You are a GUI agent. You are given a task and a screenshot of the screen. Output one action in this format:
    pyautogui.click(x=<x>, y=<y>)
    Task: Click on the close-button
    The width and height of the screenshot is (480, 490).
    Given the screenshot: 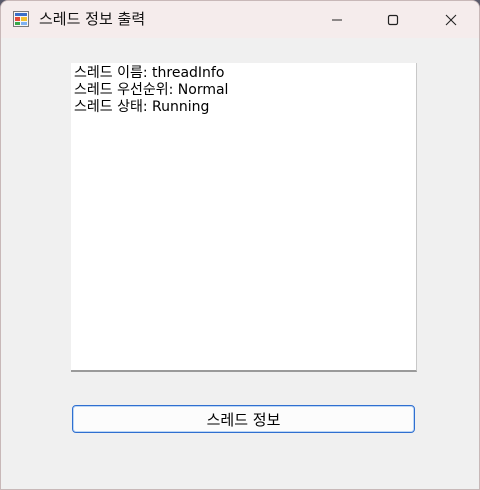 What is the action you would take?
    pyautogui.click(x=451, y=19)
    